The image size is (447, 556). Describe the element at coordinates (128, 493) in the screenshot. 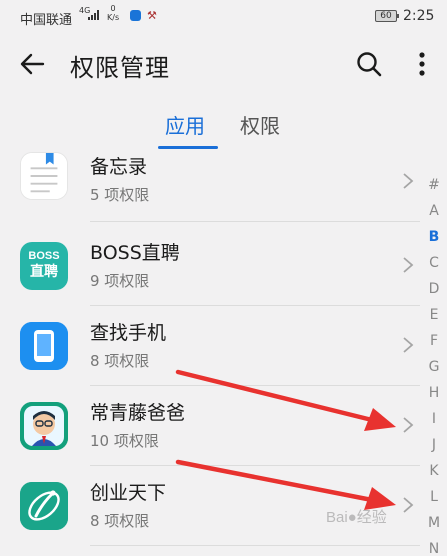

I see `app-name: 创业天下` at that location.